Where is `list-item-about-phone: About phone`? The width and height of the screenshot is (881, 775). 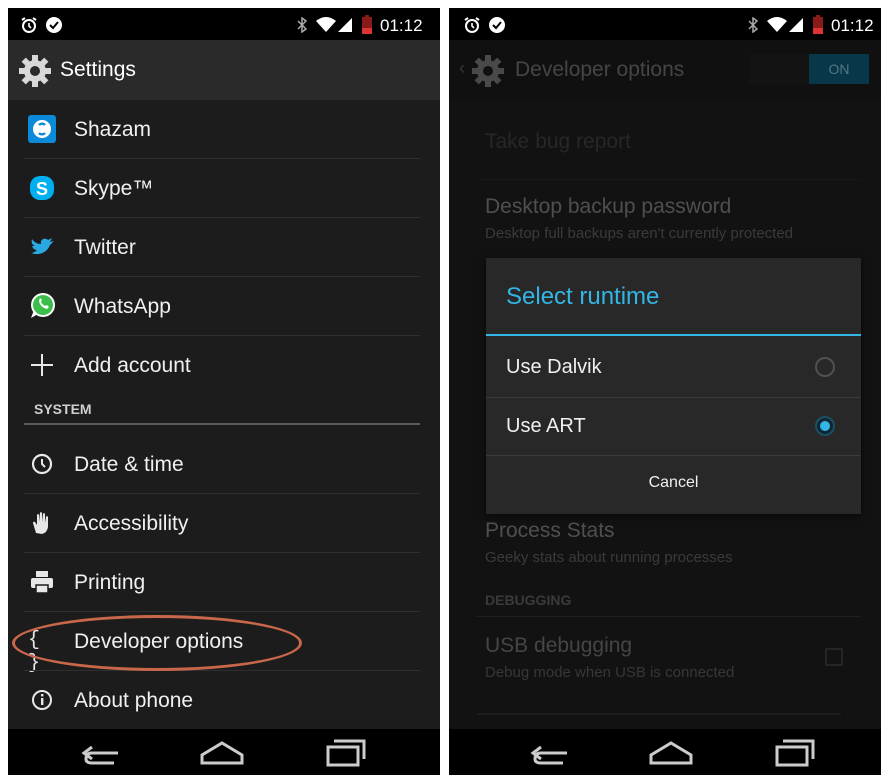
list-item-about-phone: About phone is located at coordinates (224, 700).